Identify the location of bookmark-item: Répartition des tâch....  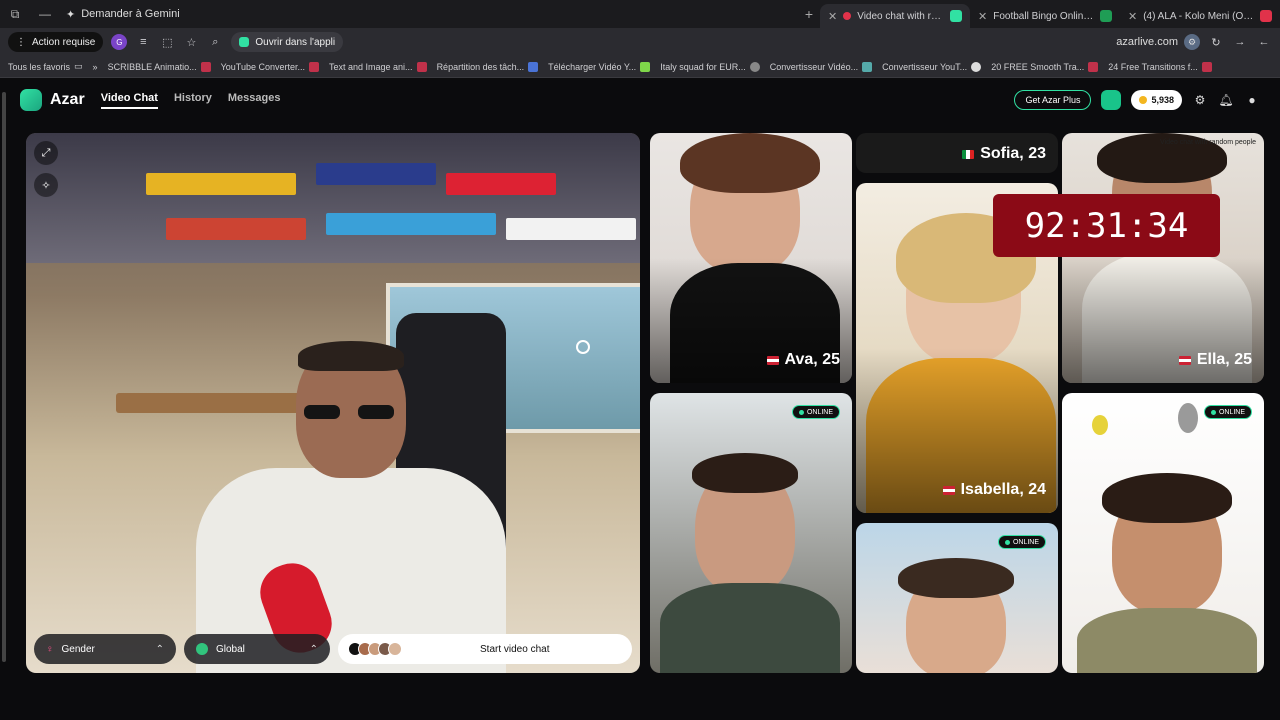
(488, 66).